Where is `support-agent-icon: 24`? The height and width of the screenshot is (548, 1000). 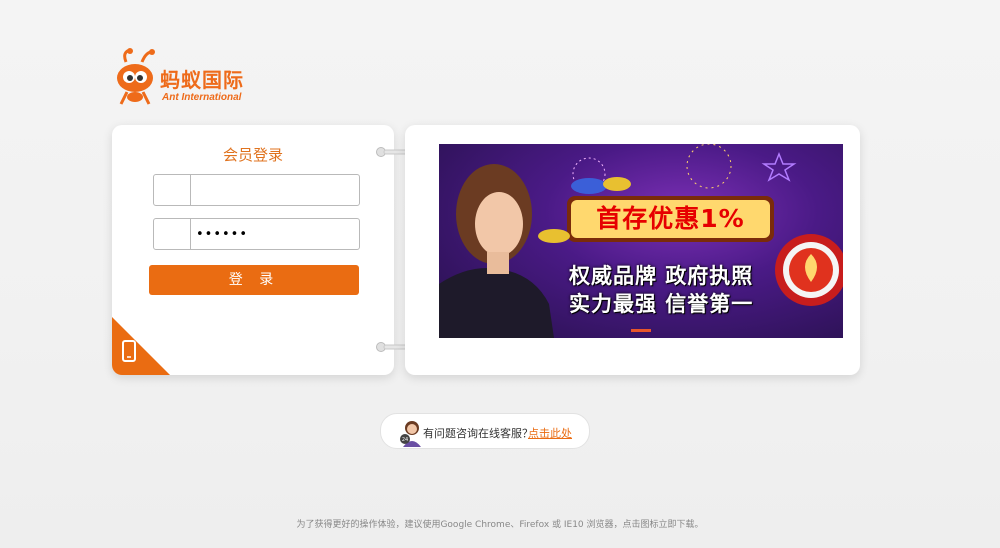
support-agent-icon: 24 is located at coordinates (410, 434).